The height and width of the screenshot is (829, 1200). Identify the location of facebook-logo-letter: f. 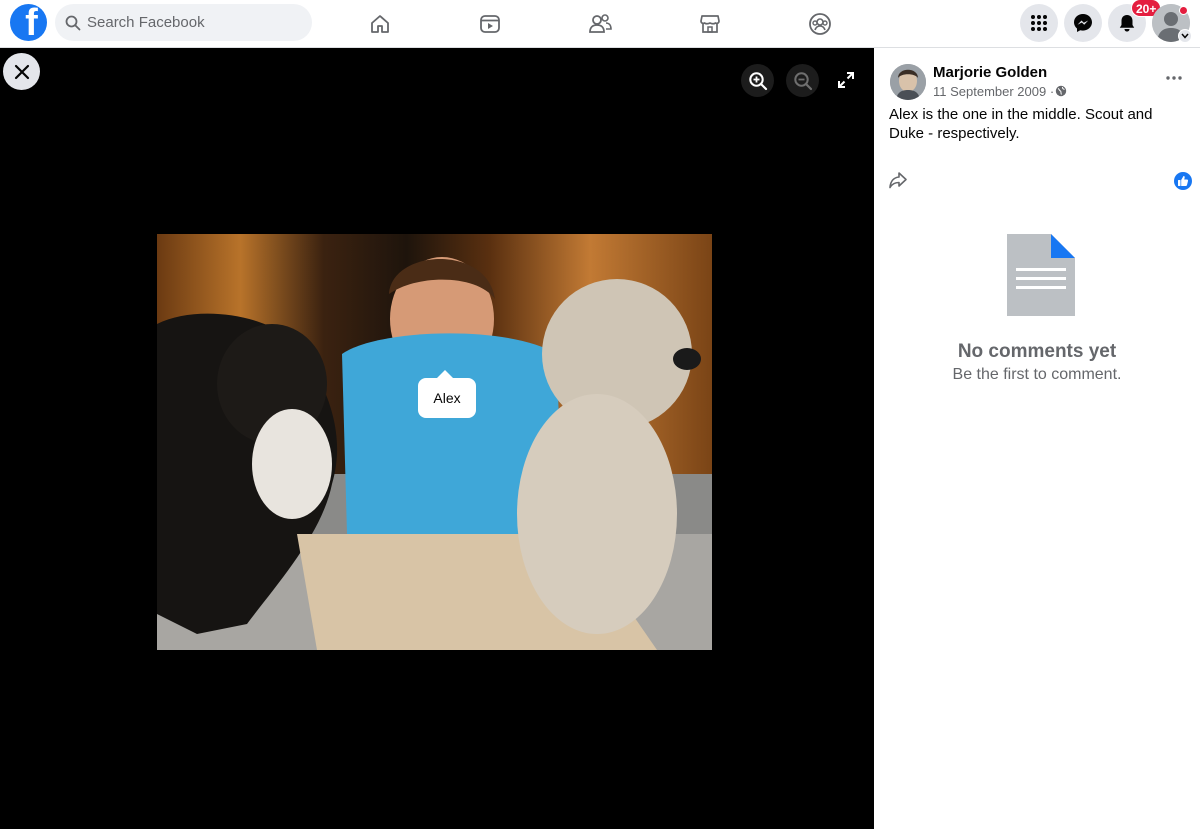
(31, 22).